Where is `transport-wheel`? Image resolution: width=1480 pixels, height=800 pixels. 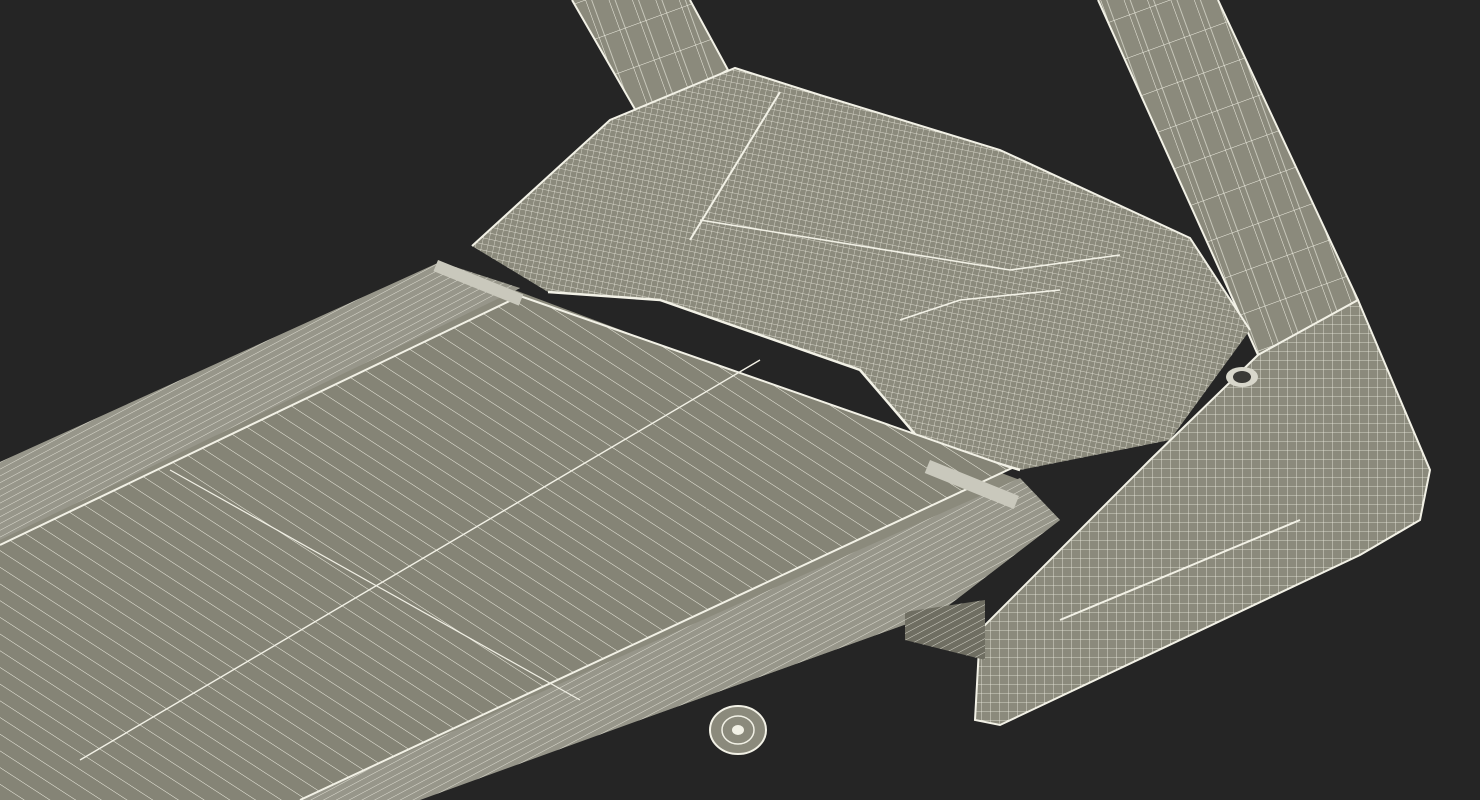 transport-wheel is located at coordinates (738, 730).